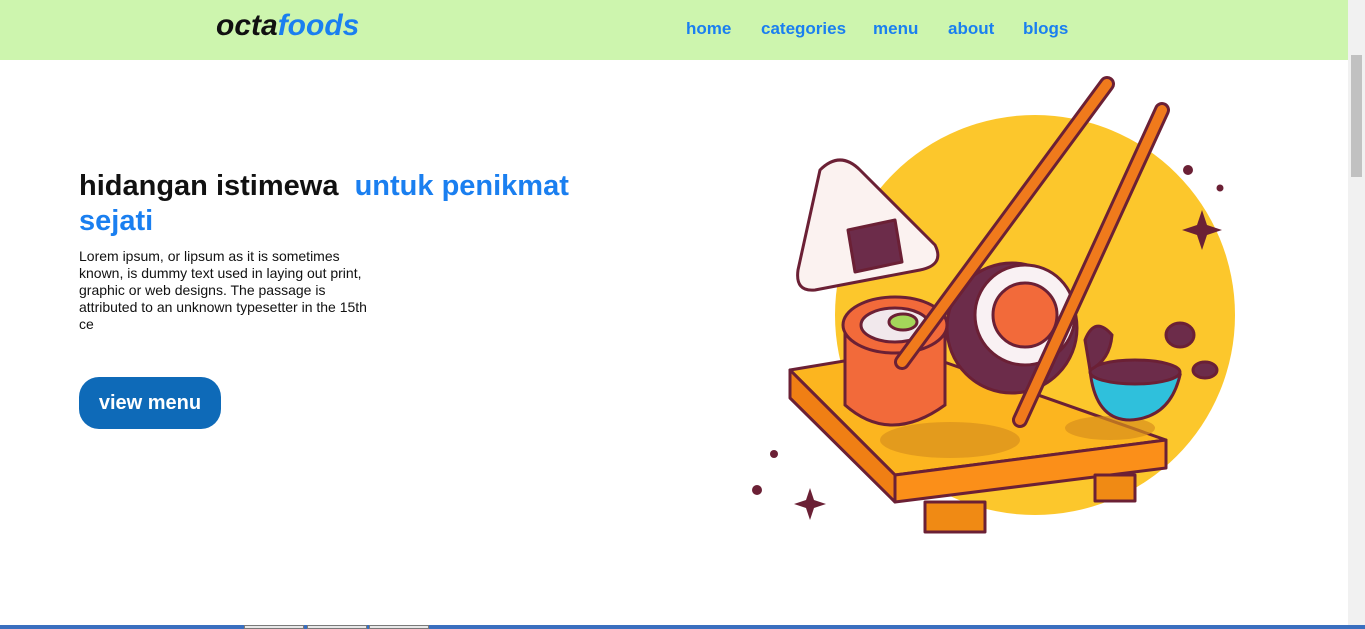 Image resolution: width=1365 pixels, height=629 pixels. Describe the element at coordinates (1356, 116) in the screenshot. I see `scrollbar-thumb` at that location.